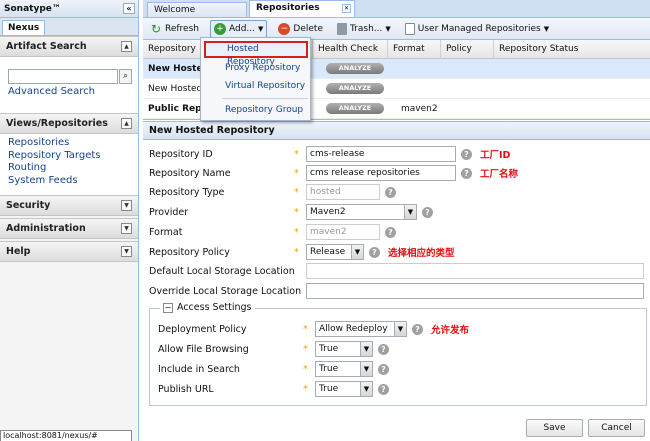 This screenshot has width=650, height=441. What do you see at coordinates (421, 253) in the screenshot?
I see `annotation-text: 选择相应的类型` at bounding box center [421, 253].